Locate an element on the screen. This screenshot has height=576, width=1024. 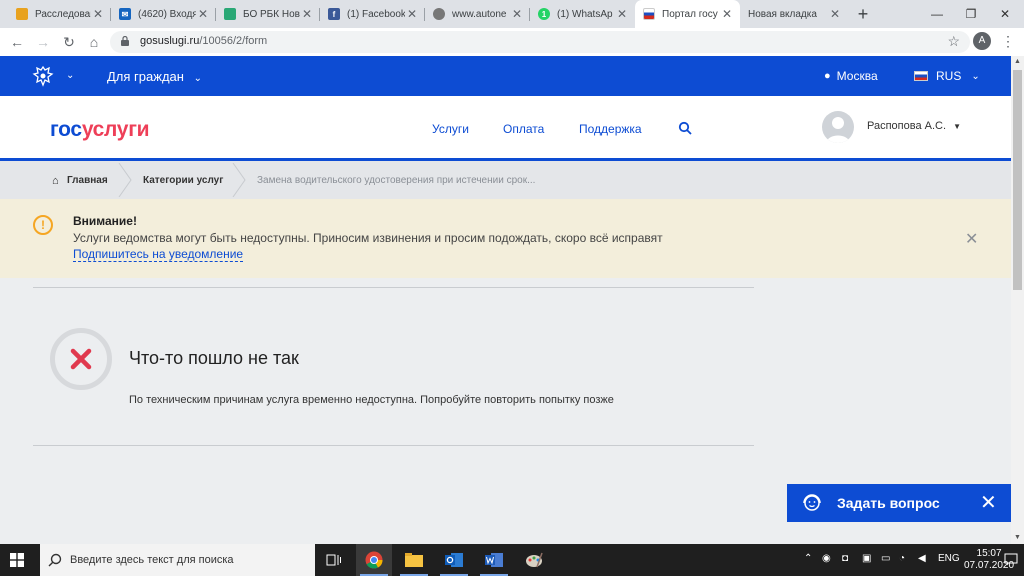
browser-tab: f (1) Facebook ✕ is located at coordinates (372, 14).